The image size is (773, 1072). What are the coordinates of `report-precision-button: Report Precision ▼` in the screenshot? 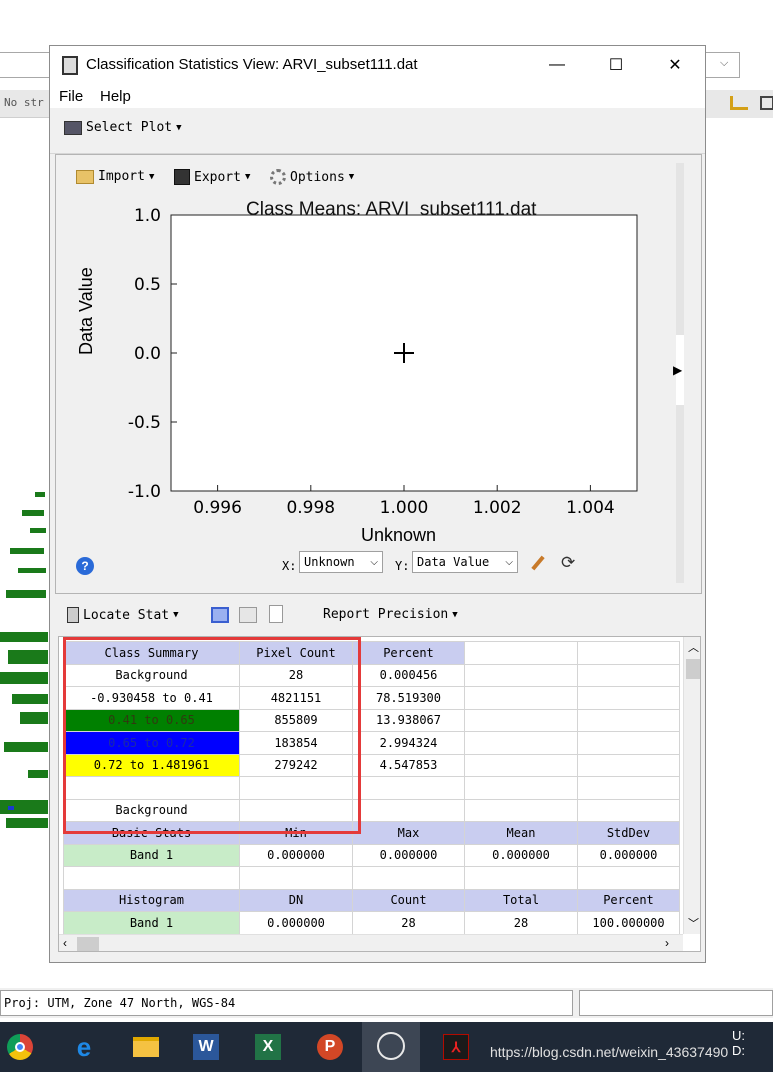 It's located at (390, 614).